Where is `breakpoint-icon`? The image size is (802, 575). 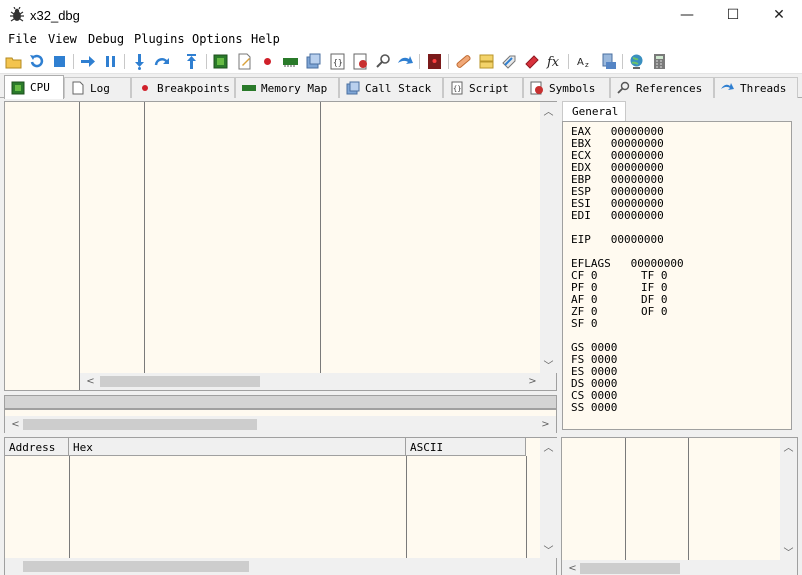
breakpoint-icon is located at coordinates (267, 61).